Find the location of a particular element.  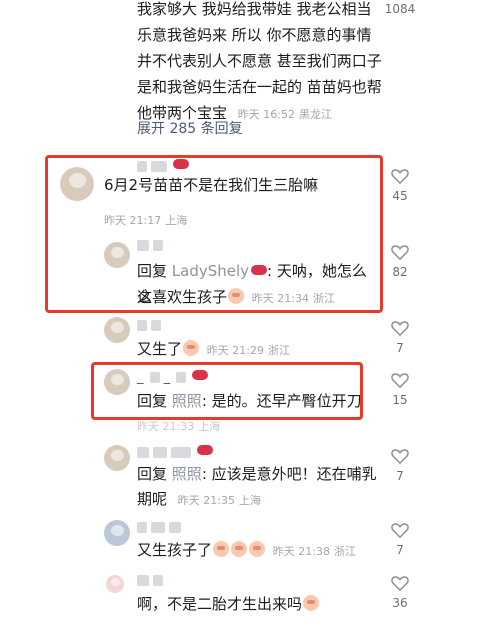

reply-text: 啊，不是二胎才生出来吗 is located at coordinates (228, 604).